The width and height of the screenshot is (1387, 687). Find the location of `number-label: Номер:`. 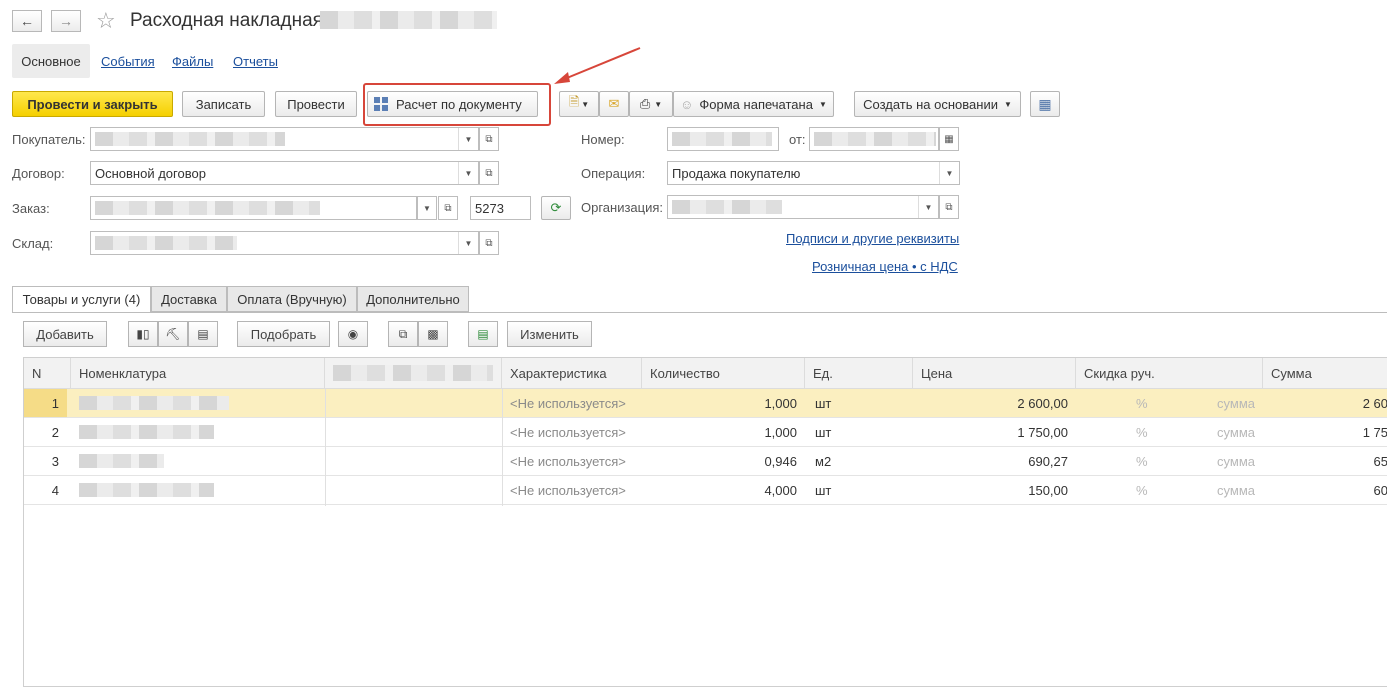

number-label: Номер: is located at coordinates (603, 139).